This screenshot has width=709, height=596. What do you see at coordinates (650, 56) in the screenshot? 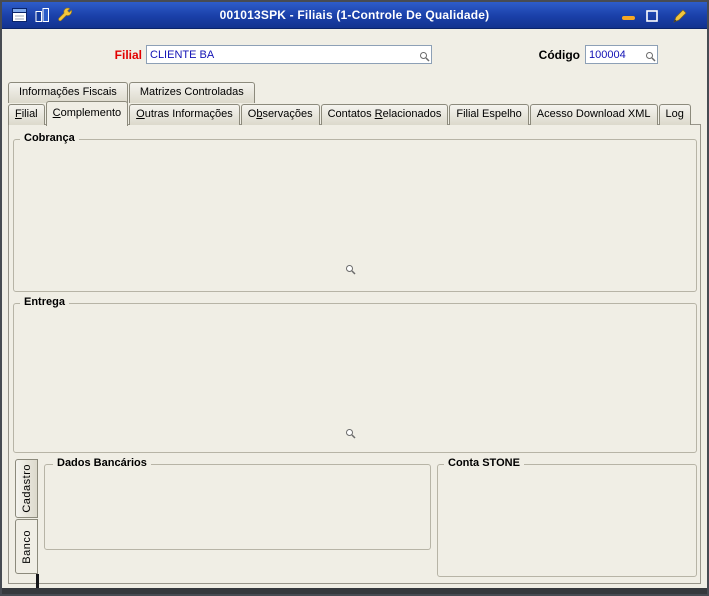
I see `codigo-lookup-icon` at bounding box center [650, 56].